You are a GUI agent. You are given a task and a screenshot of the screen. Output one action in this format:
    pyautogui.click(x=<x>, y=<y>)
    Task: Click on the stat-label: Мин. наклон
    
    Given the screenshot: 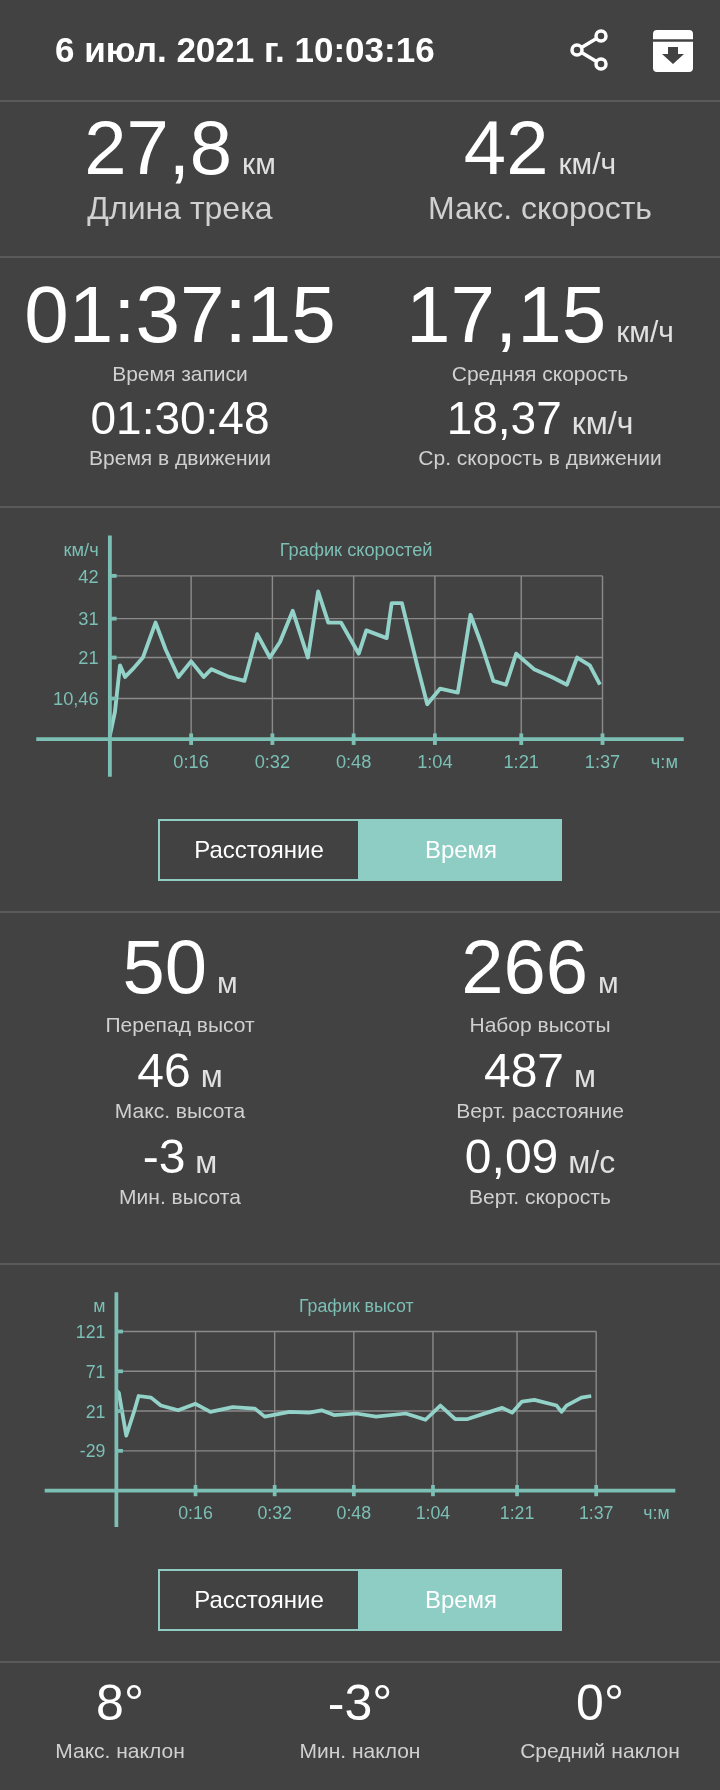 What is the action you would take?
    pyautogui.click(x=360, y=1751)
    